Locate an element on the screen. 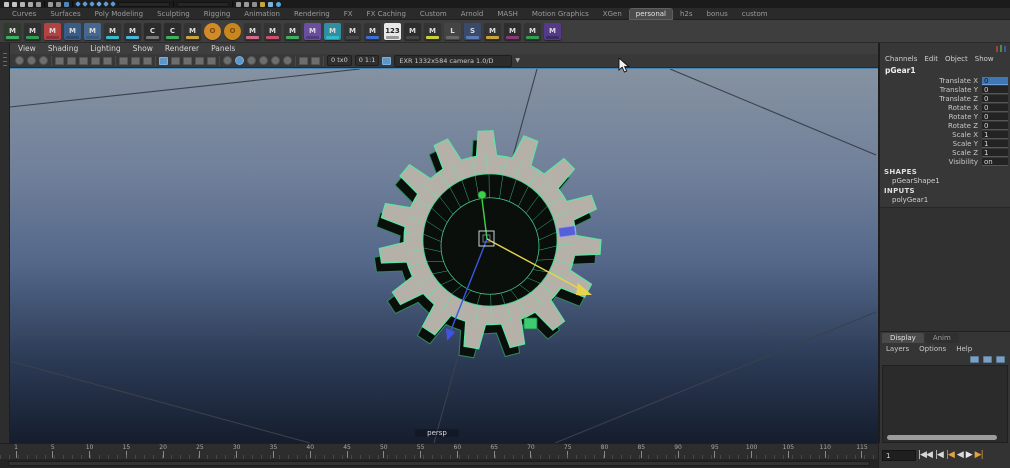 The image size is (1010, 468). range-slider-track is located at coordinates (439, 463).